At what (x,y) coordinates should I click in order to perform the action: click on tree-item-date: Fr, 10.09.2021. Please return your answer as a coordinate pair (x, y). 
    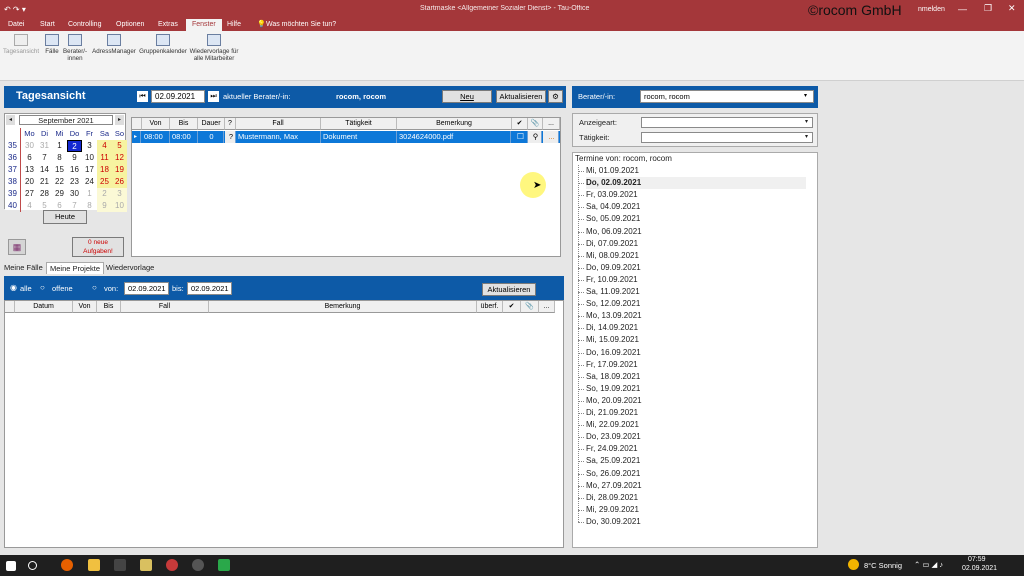
    Looking at the image, I should click on (612, 280).